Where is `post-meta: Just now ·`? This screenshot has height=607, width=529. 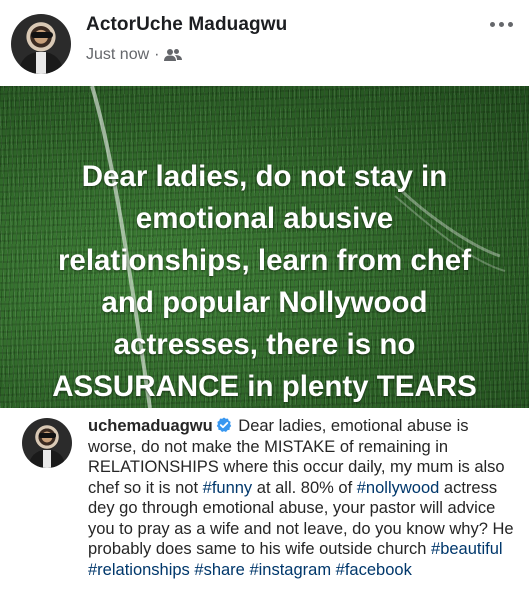
post-meta: Just now · is located at coordinates (134, 55).